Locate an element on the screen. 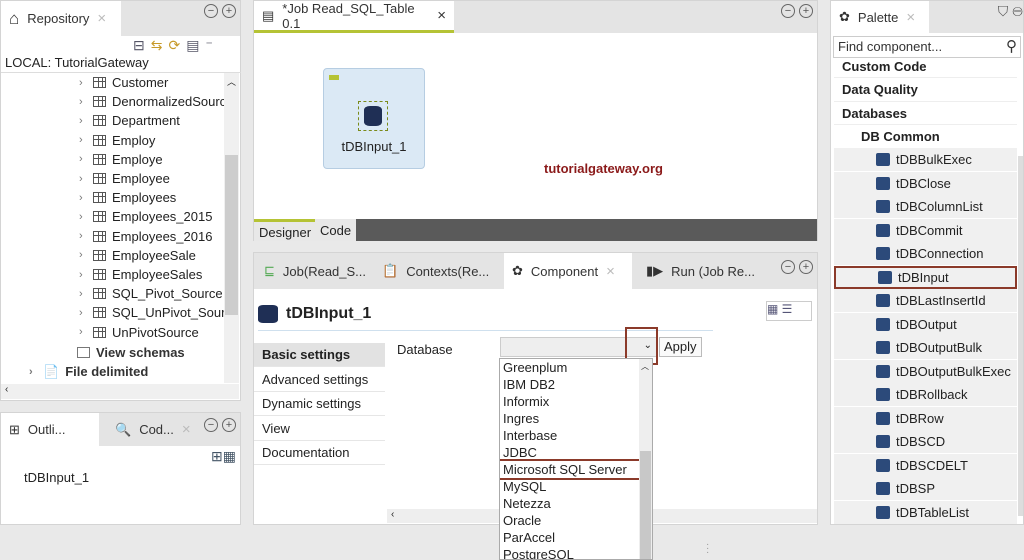 The width and height of the screenshot is (1024, 560). horizontal-scrollbar: ‹ is located at coordinates (120, 391).